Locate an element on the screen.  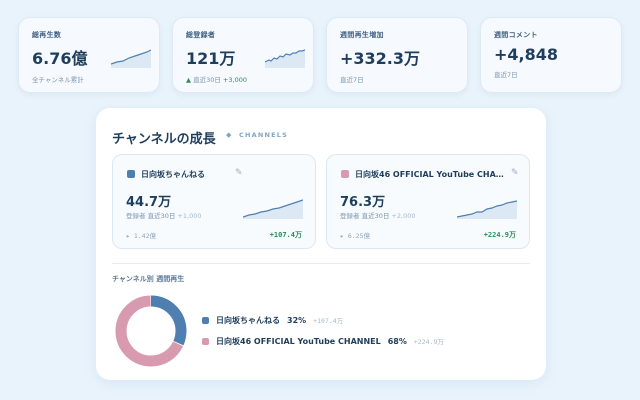
panel-title: チャンネルの成長 is located at coordinates (164, 139).